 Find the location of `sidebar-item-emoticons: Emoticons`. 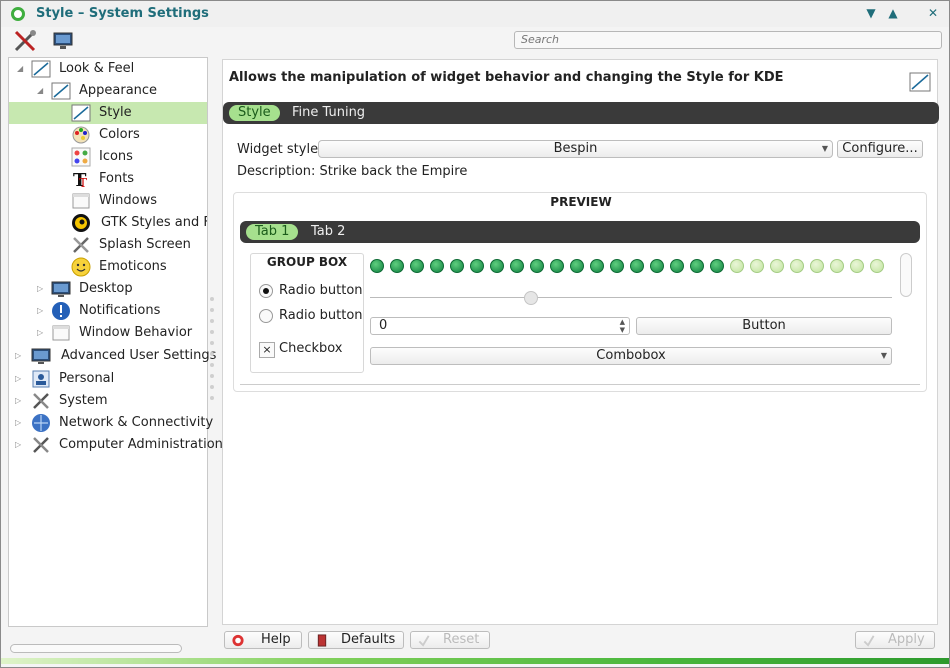

sidebar-item-emoticons: Emoticons is located at coordinates (108, 267).